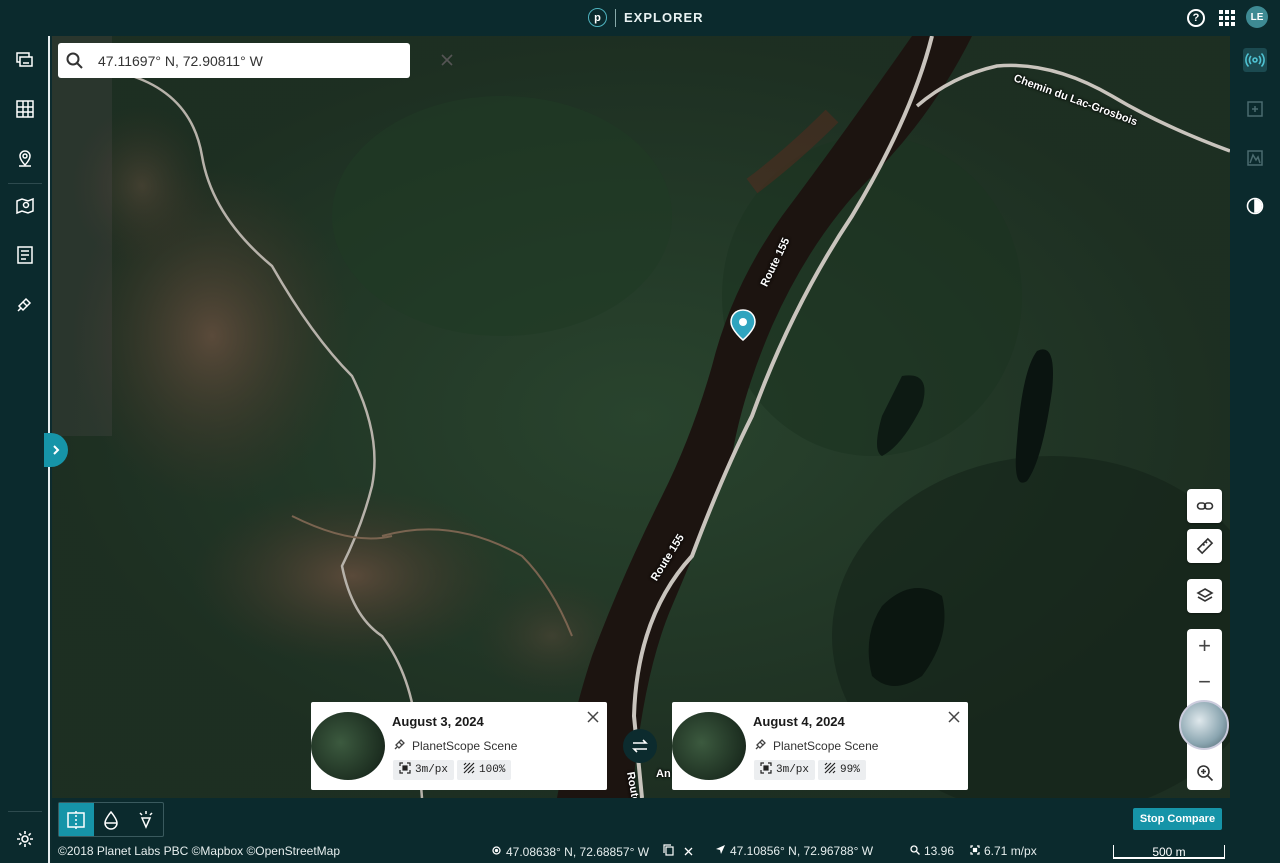  What do you see at coordinates (496, 852) in the screenshot?
I see `crosshair-icon` at bounding box center [496, 852].